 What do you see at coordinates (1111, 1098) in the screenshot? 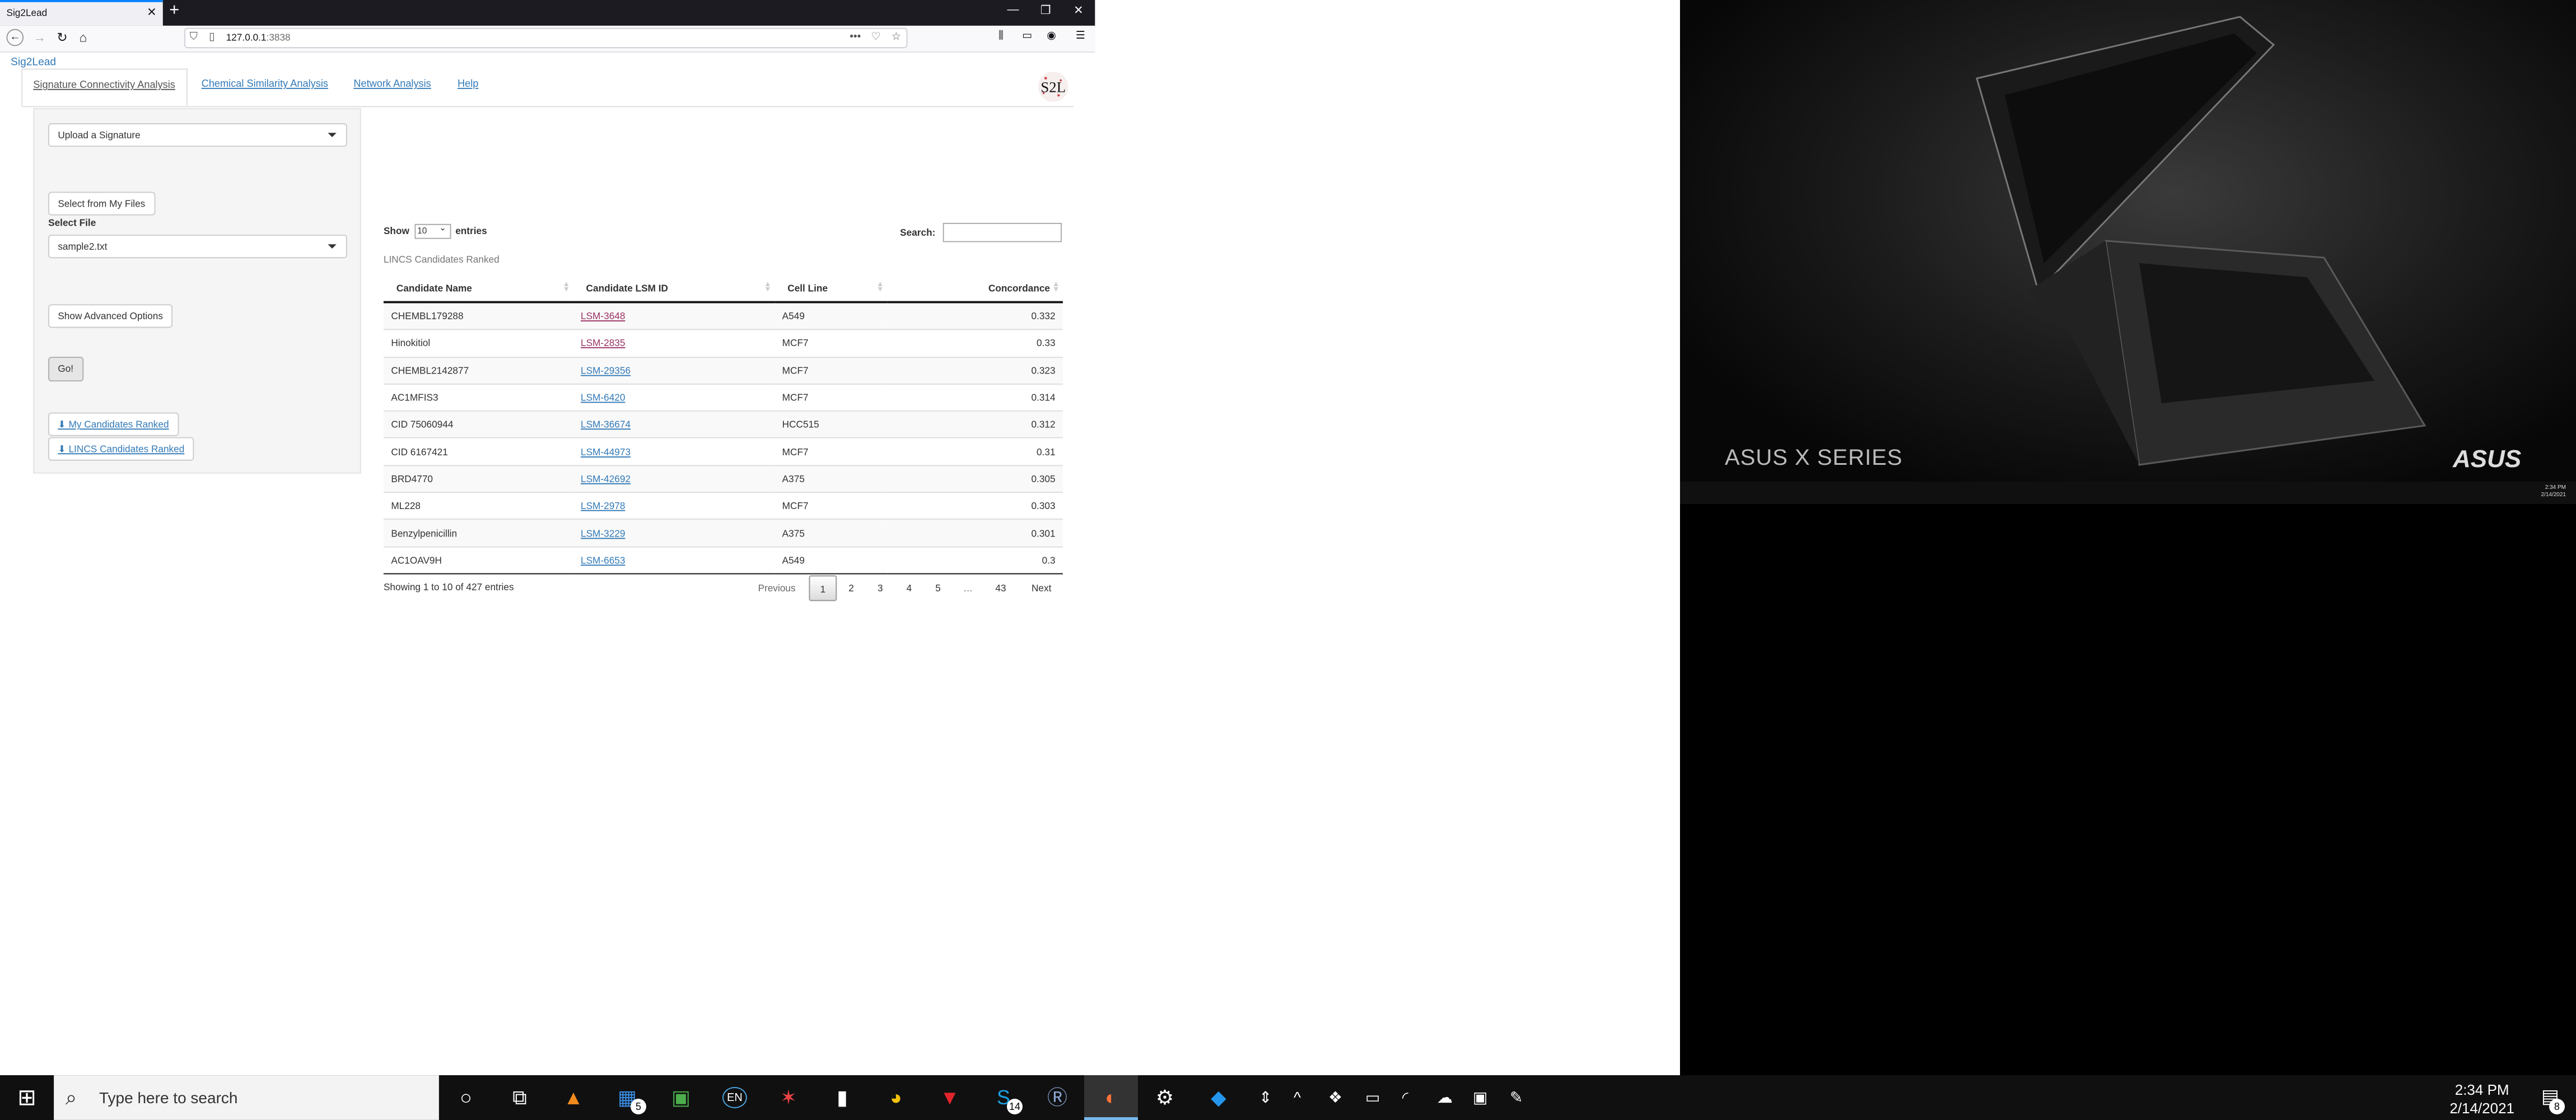
I see `firefox-icon: ◐` at bounding box center [1111, 1098].